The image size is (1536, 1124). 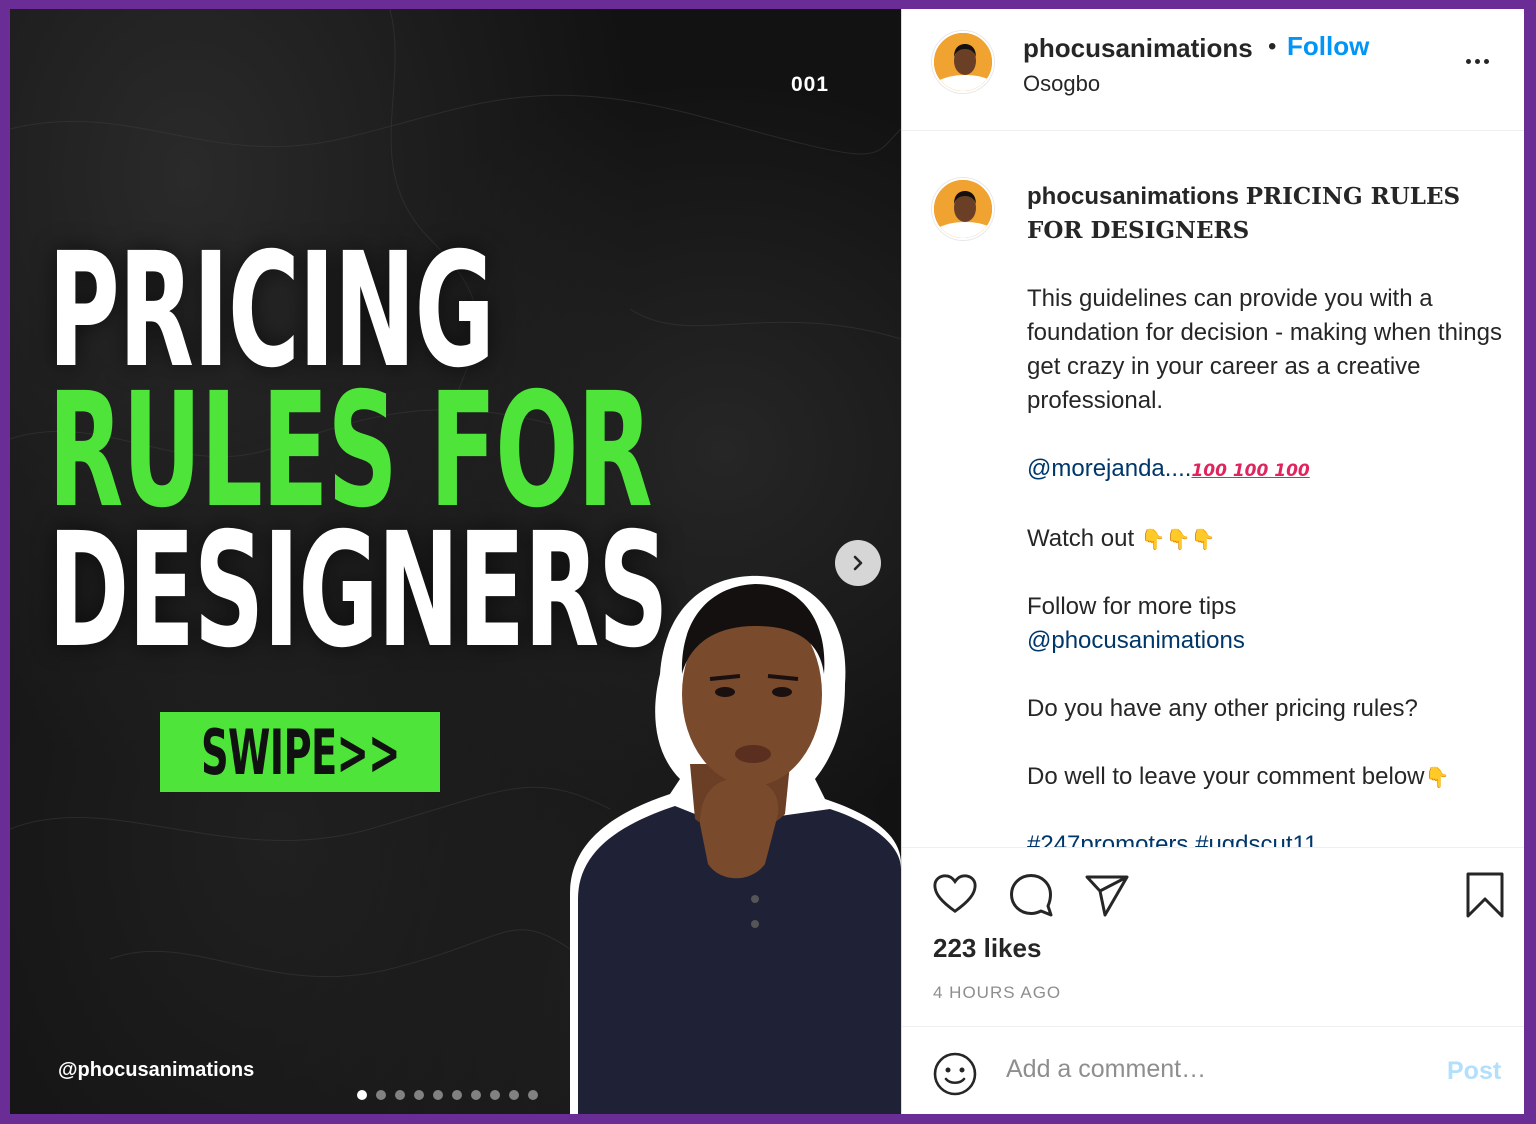 What do you see at coordinates (1138, 48) in the screenshot?
I see `header-username: phocusanimations` at bounding box center [1138, 48].